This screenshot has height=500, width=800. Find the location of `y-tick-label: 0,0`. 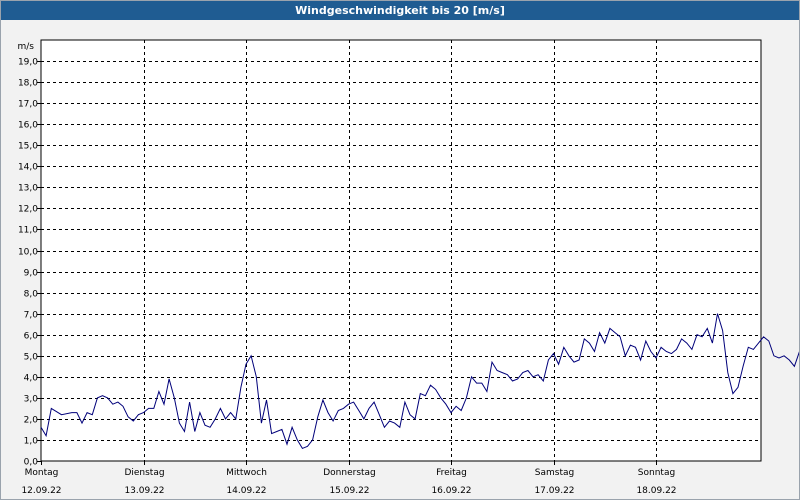

y-tick-label: 0,0 is located at coordinates (31, 463).